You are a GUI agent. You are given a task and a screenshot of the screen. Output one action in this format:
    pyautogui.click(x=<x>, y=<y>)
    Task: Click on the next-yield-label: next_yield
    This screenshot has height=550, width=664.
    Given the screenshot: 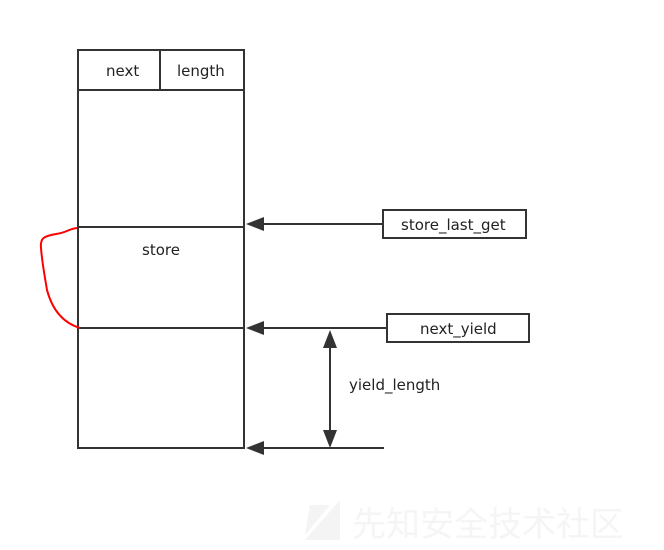 What is the action you would take?
    pyautogui.click(x=458, y=329)
    